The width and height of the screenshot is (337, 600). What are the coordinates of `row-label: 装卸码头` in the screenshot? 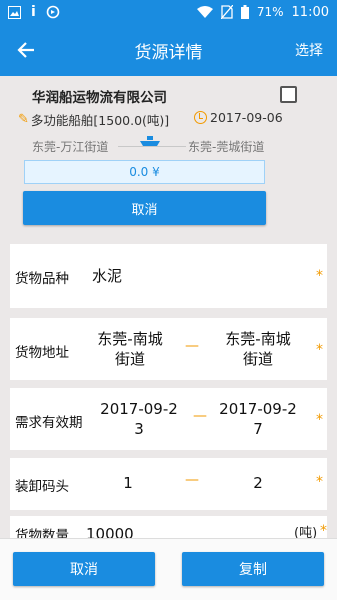 It's located at (42, 487).